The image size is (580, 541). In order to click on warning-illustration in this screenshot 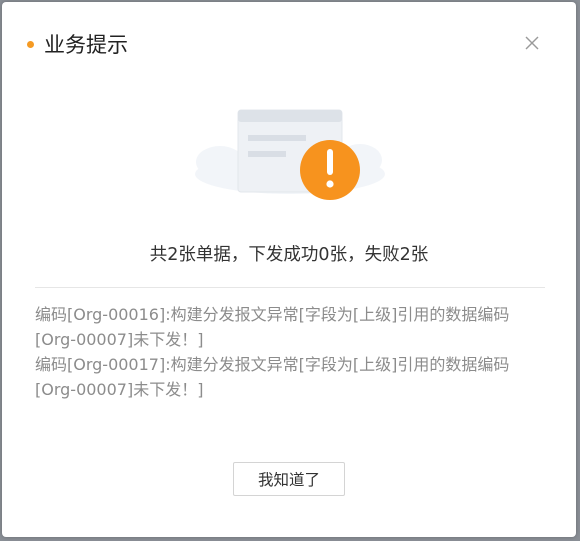, I will do `click(290, 154)`.